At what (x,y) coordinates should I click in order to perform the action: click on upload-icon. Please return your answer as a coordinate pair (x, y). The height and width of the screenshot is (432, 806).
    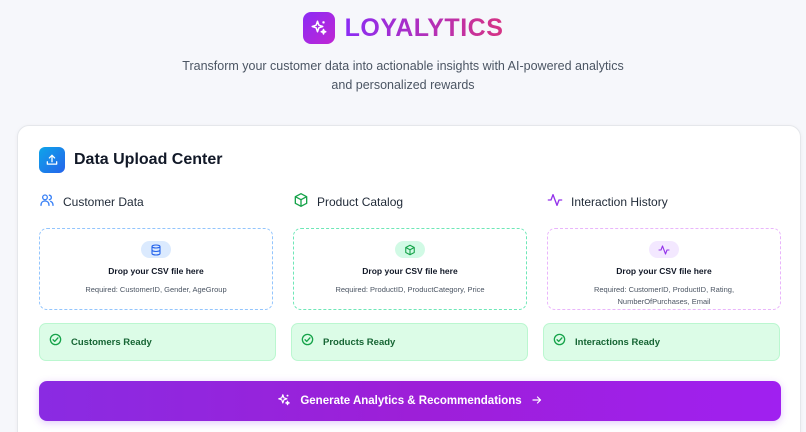
    Looking at the image, I should click on (52, 160).